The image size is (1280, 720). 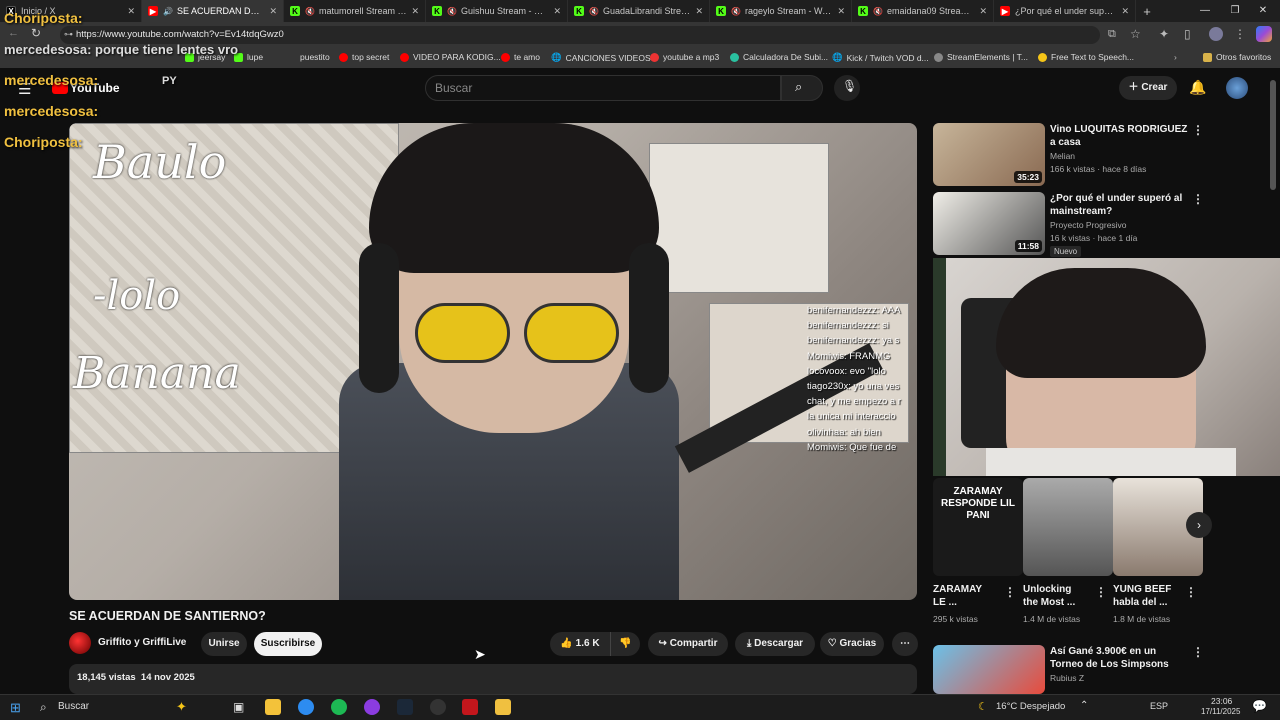 I want to click on close-window-icon: ✕, so click(x=1263, y=11).